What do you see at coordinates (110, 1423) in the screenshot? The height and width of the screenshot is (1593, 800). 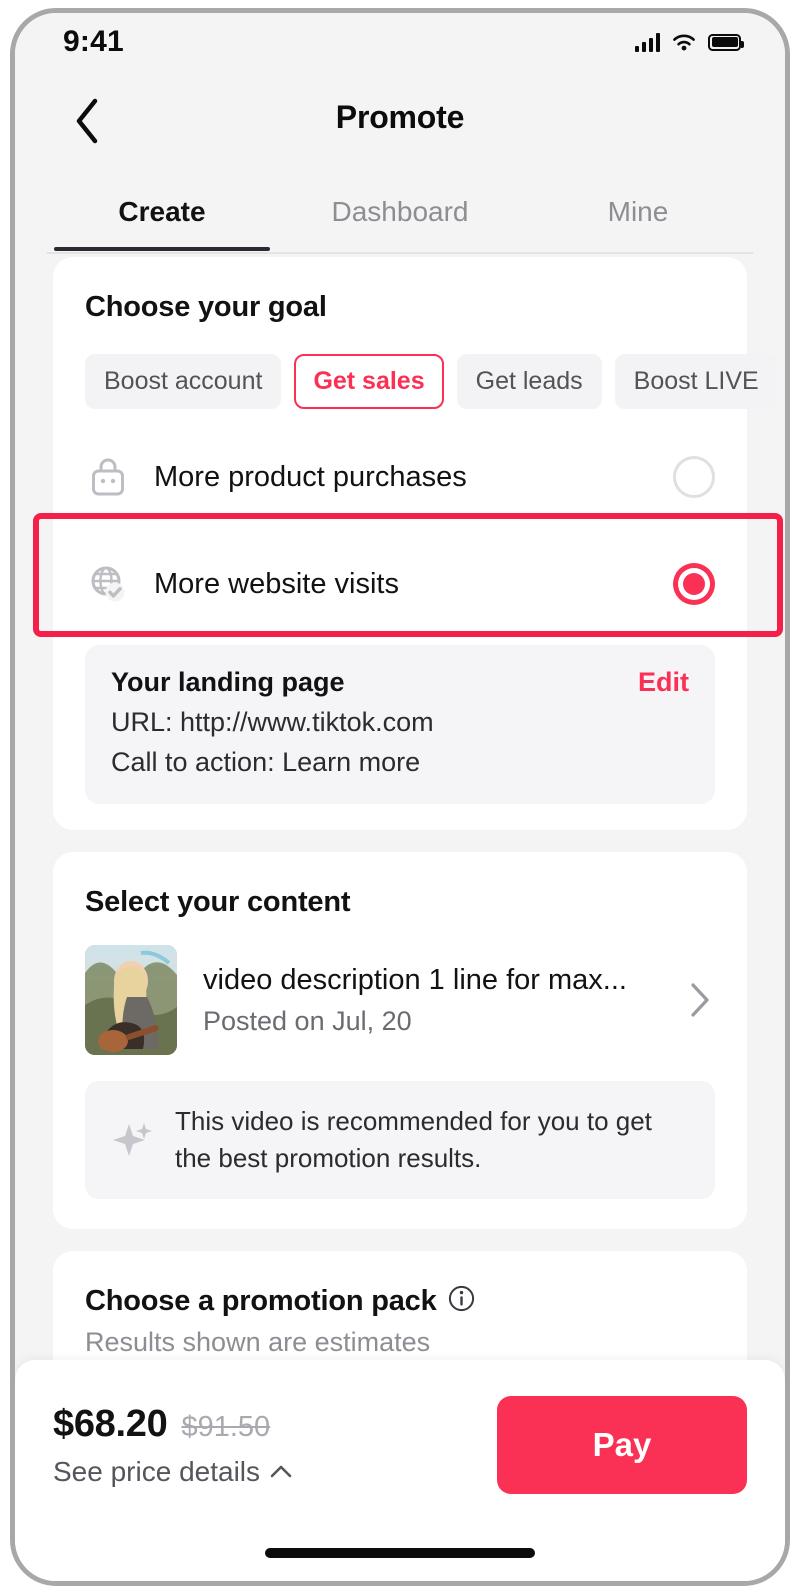 I see `current-price: $68.20` at bounding box center [110, 1423].